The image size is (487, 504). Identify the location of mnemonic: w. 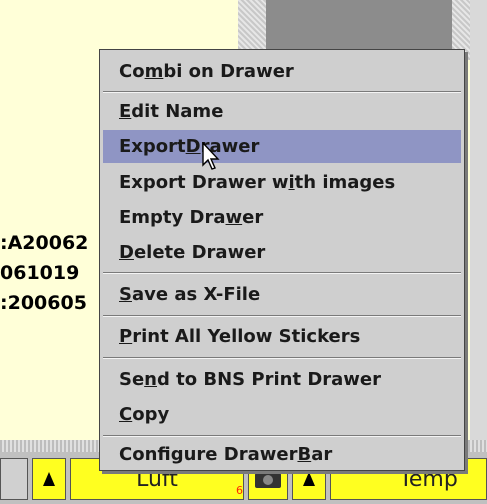
(234, 217).